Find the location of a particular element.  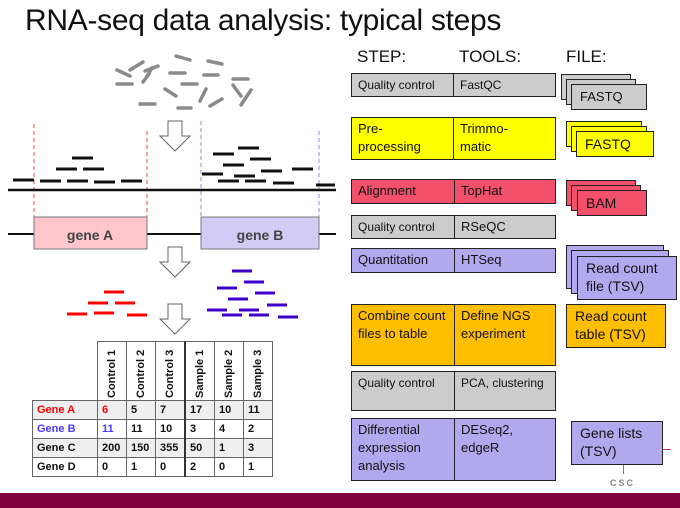

csc-logo: CSC is located at coordinates (623, 483).